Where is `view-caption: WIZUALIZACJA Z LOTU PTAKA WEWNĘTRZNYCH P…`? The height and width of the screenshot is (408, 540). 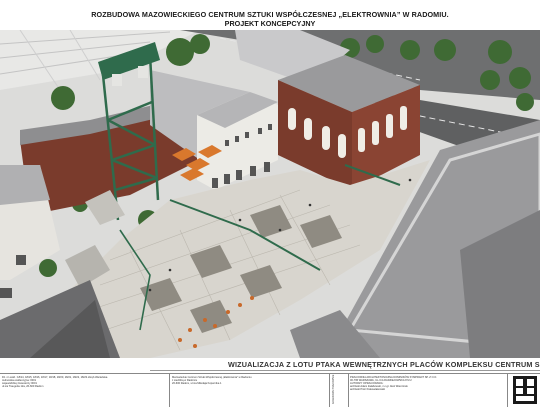
view-caption: WIZUALIZACJA Z LOTU PTAKA WEWNĘTRZNYCH P… is located at coordinates (384, 364).